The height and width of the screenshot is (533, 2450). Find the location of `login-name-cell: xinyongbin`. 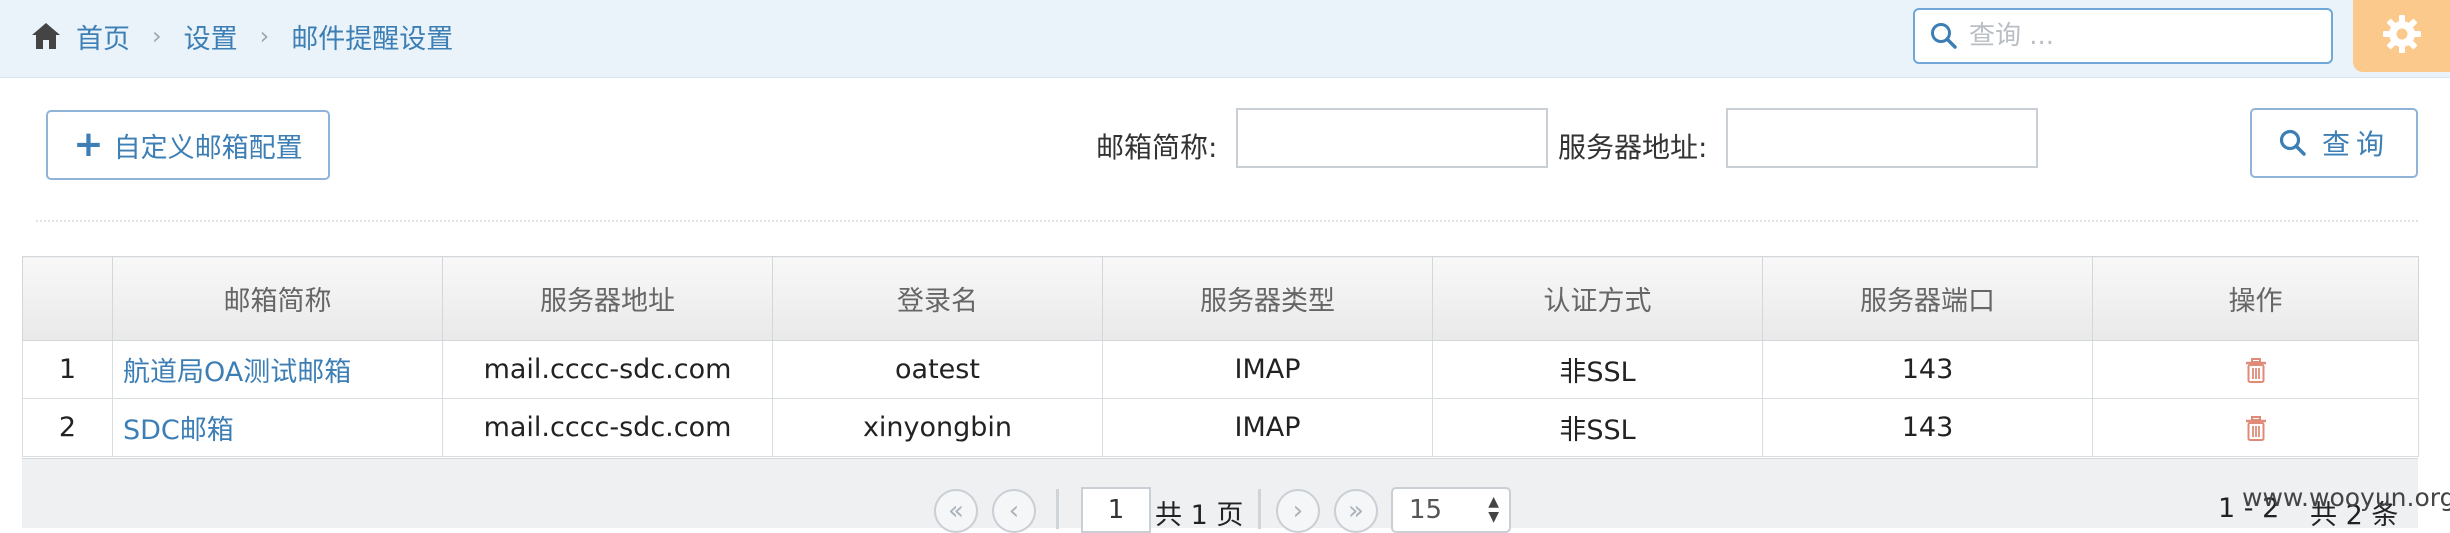

login-name-cell: xinyongbin is located at coordinates (937, 427).